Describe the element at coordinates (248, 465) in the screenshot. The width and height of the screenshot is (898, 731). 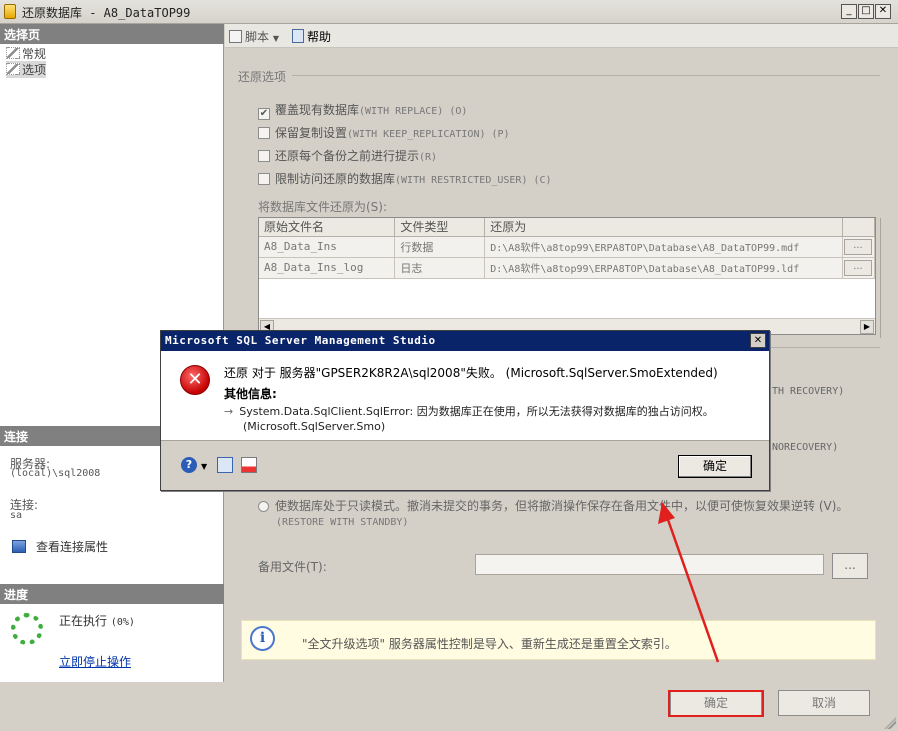
I see `show-details-icon` at that location.